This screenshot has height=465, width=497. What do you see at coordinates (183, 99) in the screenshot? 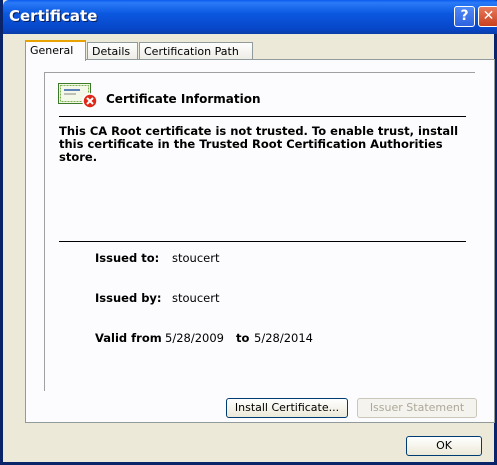
I see `certificate-info-title: Certificate Information` at bounding box center [183, 99].